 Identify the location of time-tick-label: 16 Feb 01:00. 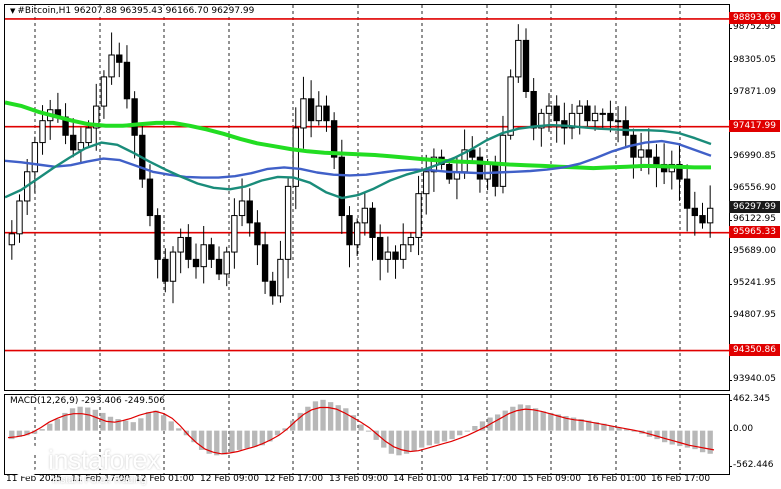
(617, 479).